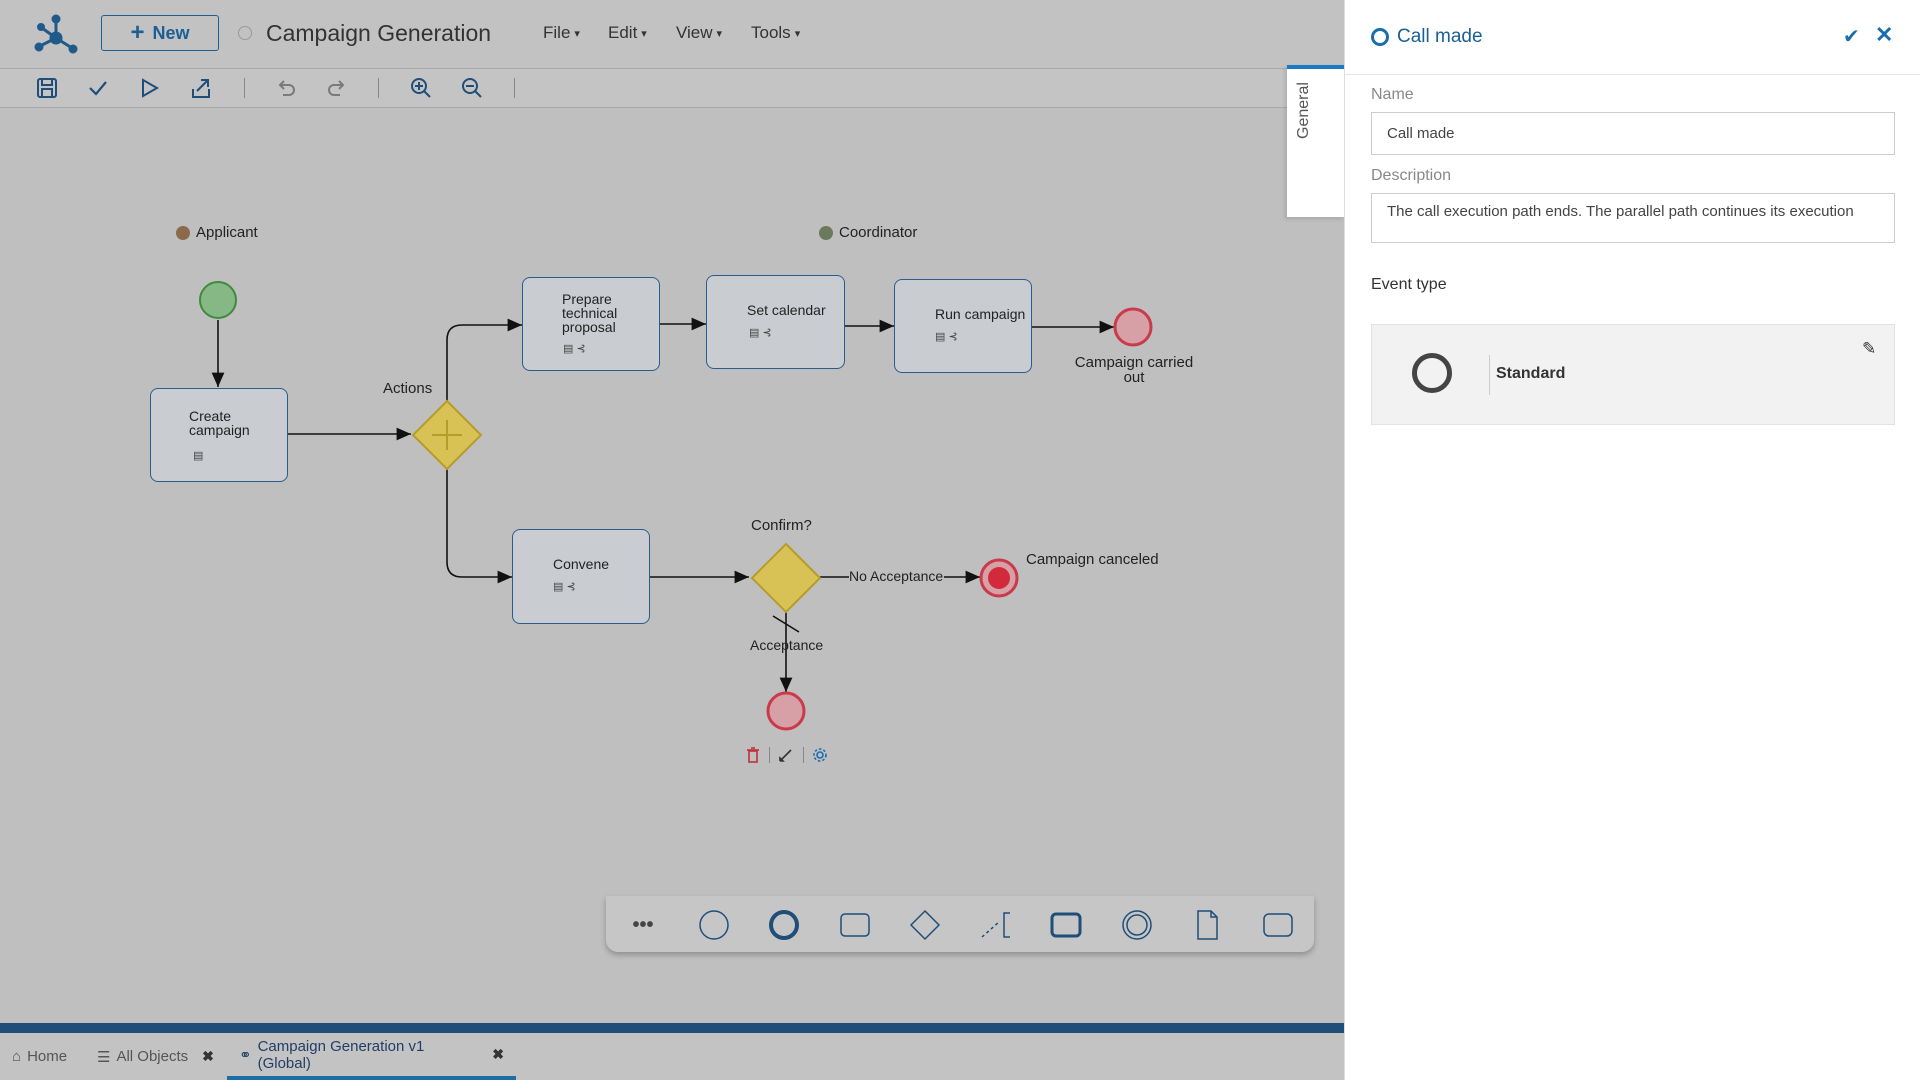 The width and height of the screenshot is (1920, 1080). What do you see at coordinates (714, 925) in the screenshot?
I see `start-event-tool-icon` at bounding box center [714, 925].